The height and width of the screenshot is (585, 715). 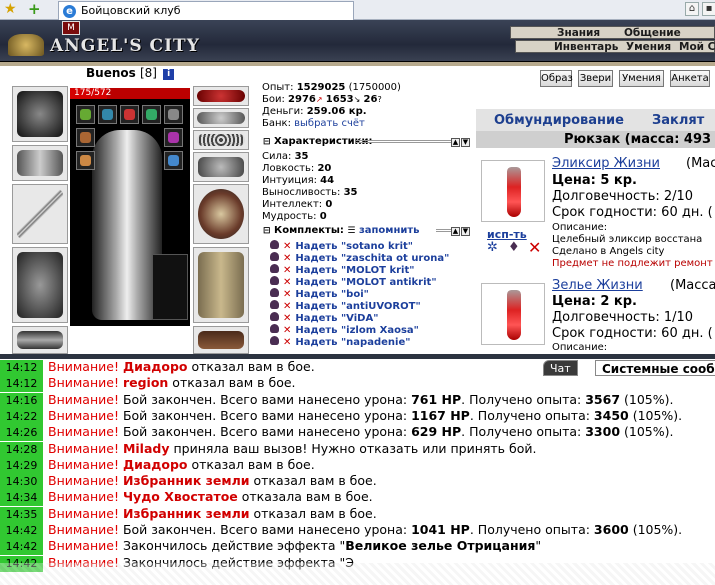 I want to click on browser-toolbar: ★ + e Бойцовский клуб ⌂ ▪, so click(x=357, y=10).